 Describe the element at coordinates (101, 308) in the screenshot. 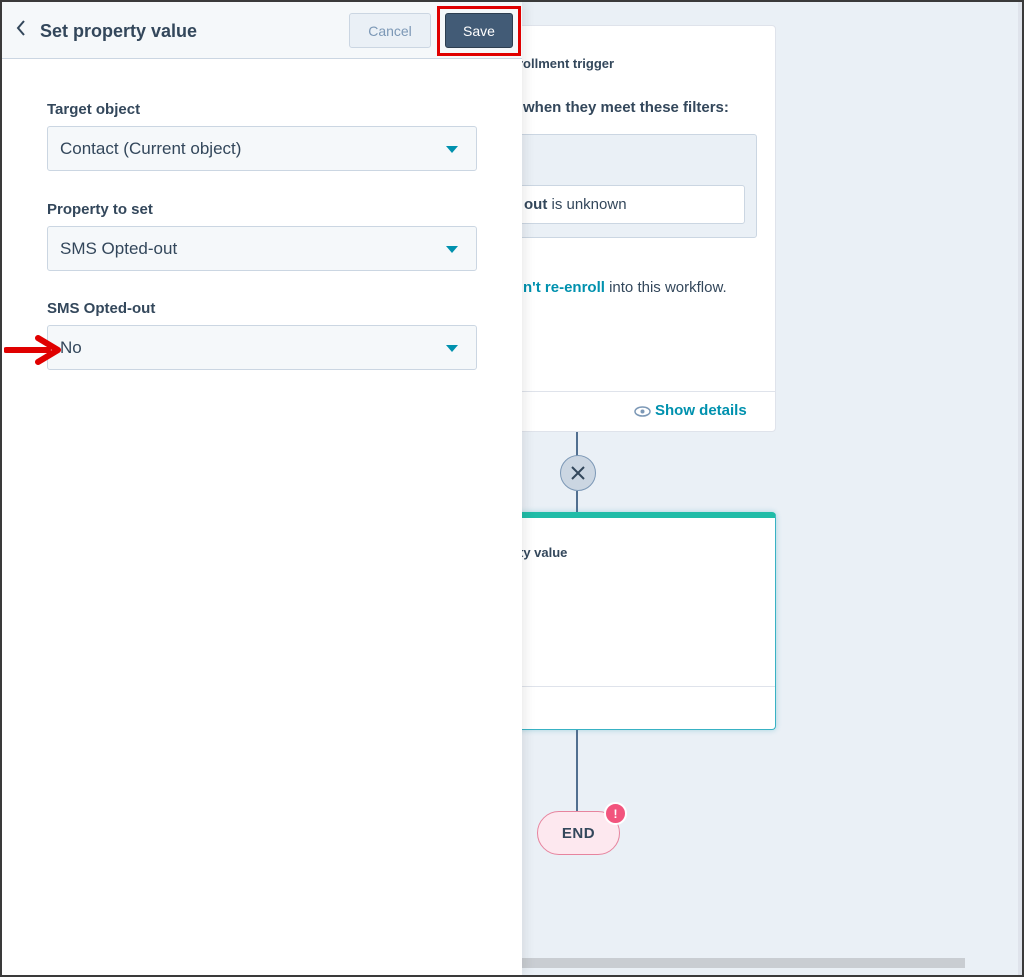

I see `sms-opted-out-label: SMS Opted-out` at that location.